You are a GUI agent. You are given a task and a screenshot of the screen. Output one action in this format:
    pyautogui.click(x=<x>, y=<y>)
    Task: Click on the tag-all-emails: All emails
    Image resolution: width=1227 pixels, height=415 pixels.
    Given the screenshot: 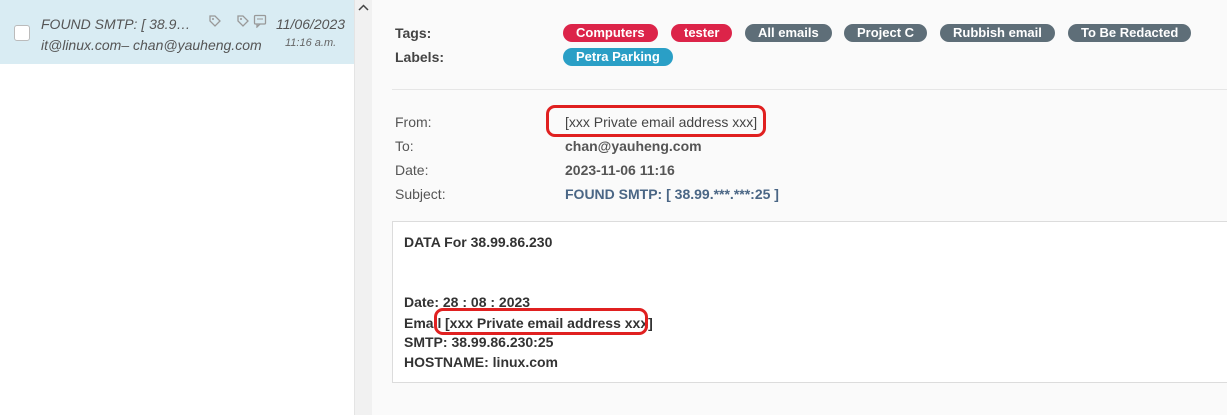 What is the action you would take?
    pyautogui.click(x=788, y=33)
    